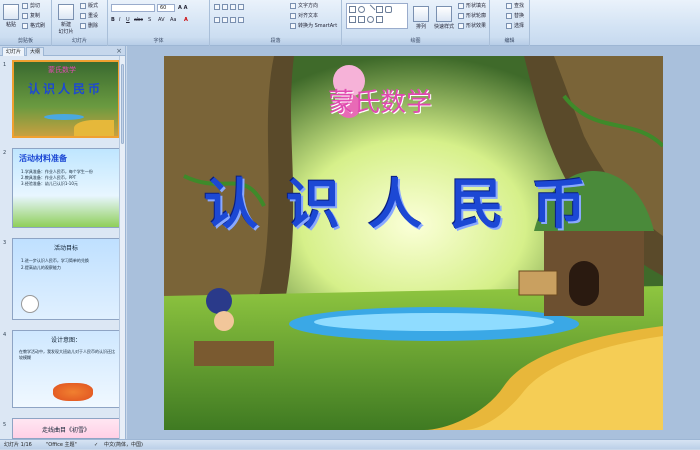  I want to click on copy-label: 复制, so click(35, 16).